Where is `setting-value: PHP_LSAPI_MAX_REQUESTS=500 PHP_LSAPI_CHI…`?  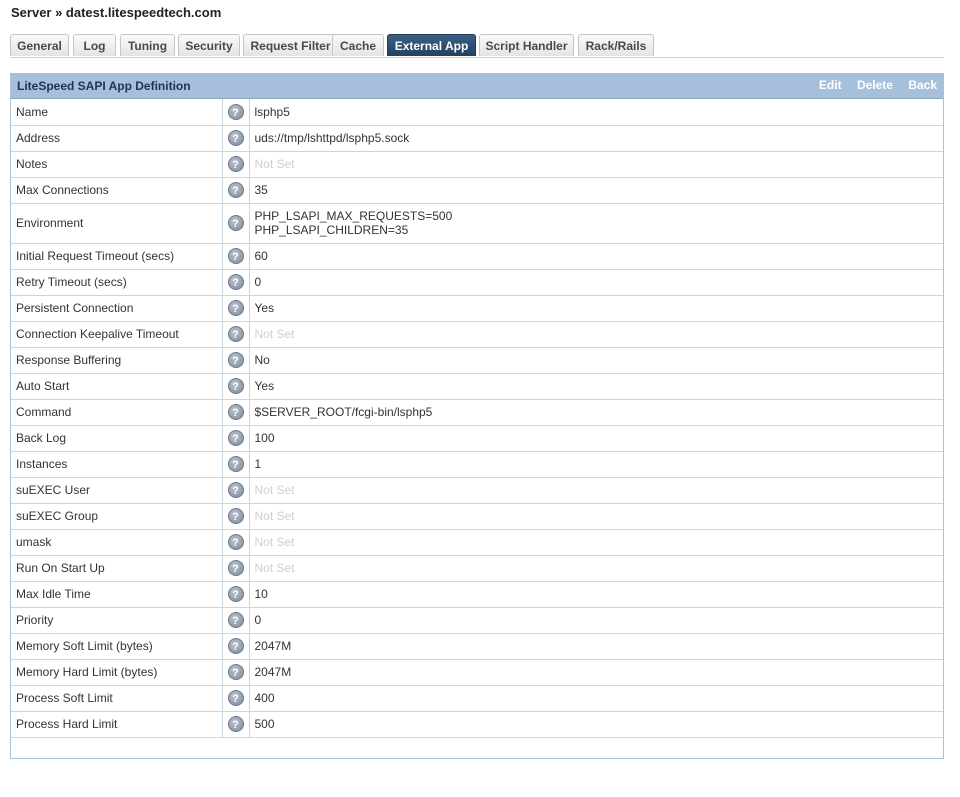
setting-value: PHP_LSAPI_MAX_REQUESTS=500 PHP_LSAPI_CHI… is located at coordinates (353, 223).